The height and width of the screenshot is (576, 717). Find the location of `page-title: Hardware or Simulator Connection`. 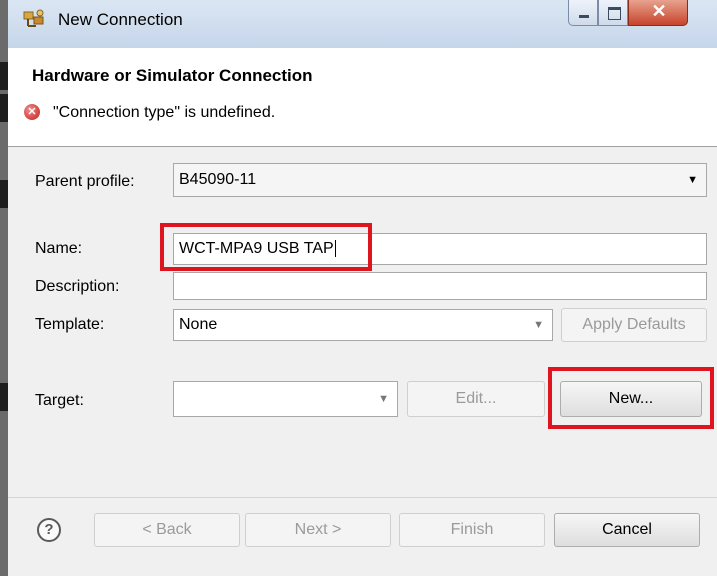

page-title: Hardware or Simulator Connection is located at coordinates (172, 75).